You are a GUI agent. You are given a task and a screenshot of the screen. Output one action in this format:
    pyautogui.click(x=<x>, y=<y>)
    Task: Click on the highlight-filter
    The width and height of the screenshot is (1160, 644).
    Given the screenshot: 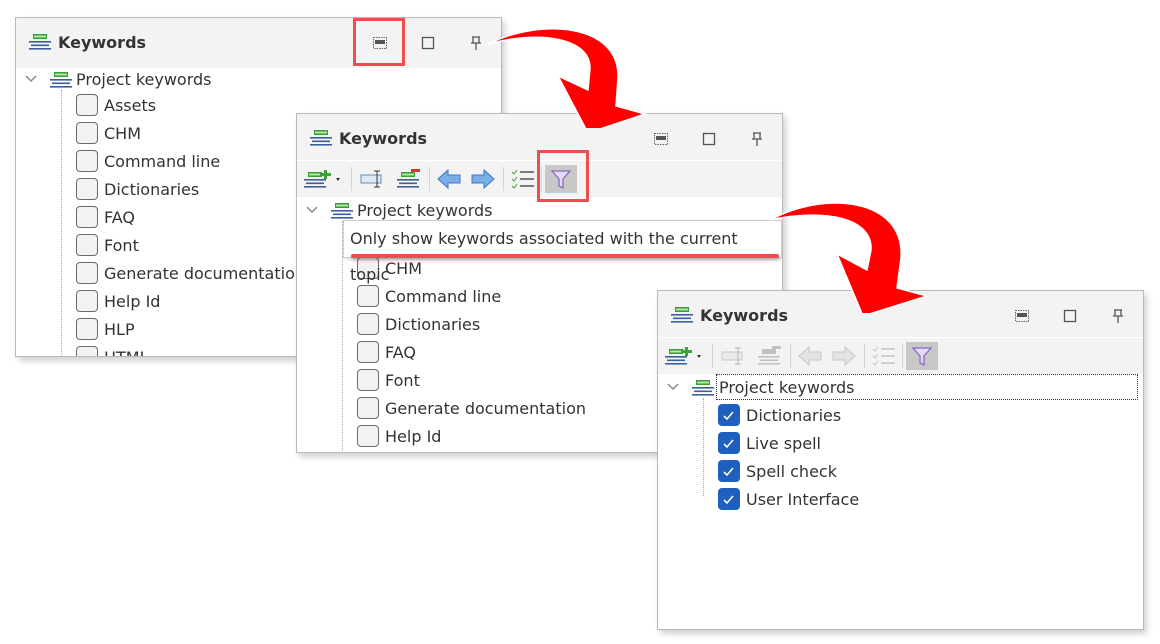 What is the action you would take?
    pyautogui.click(x=563, y=176)
    